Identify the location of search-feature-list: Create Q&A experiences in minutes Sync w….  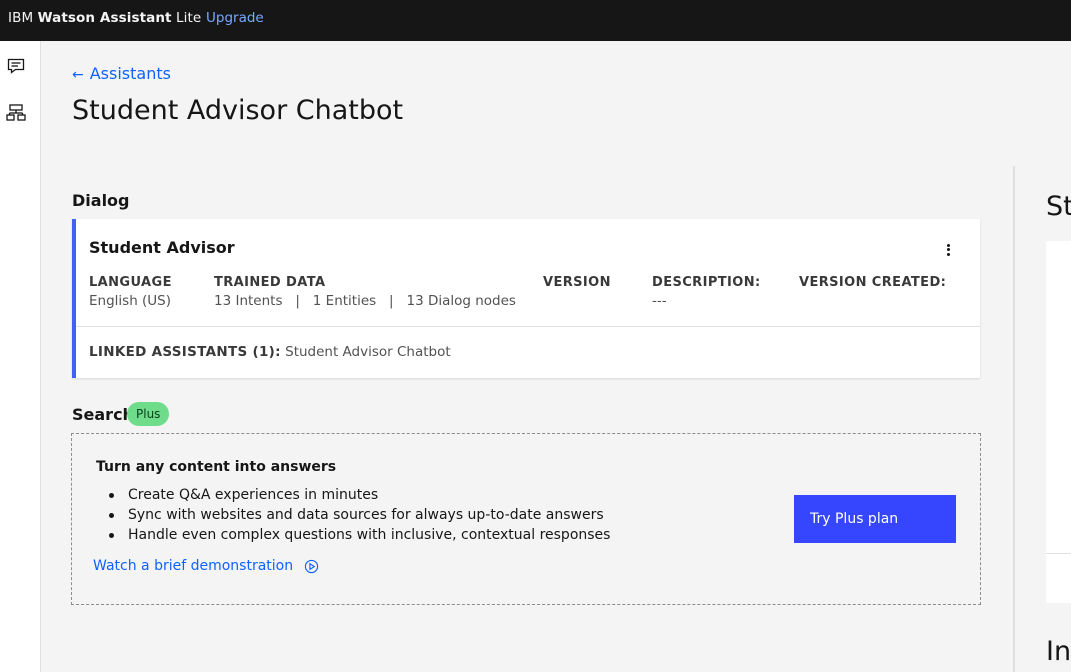
(359, 515).